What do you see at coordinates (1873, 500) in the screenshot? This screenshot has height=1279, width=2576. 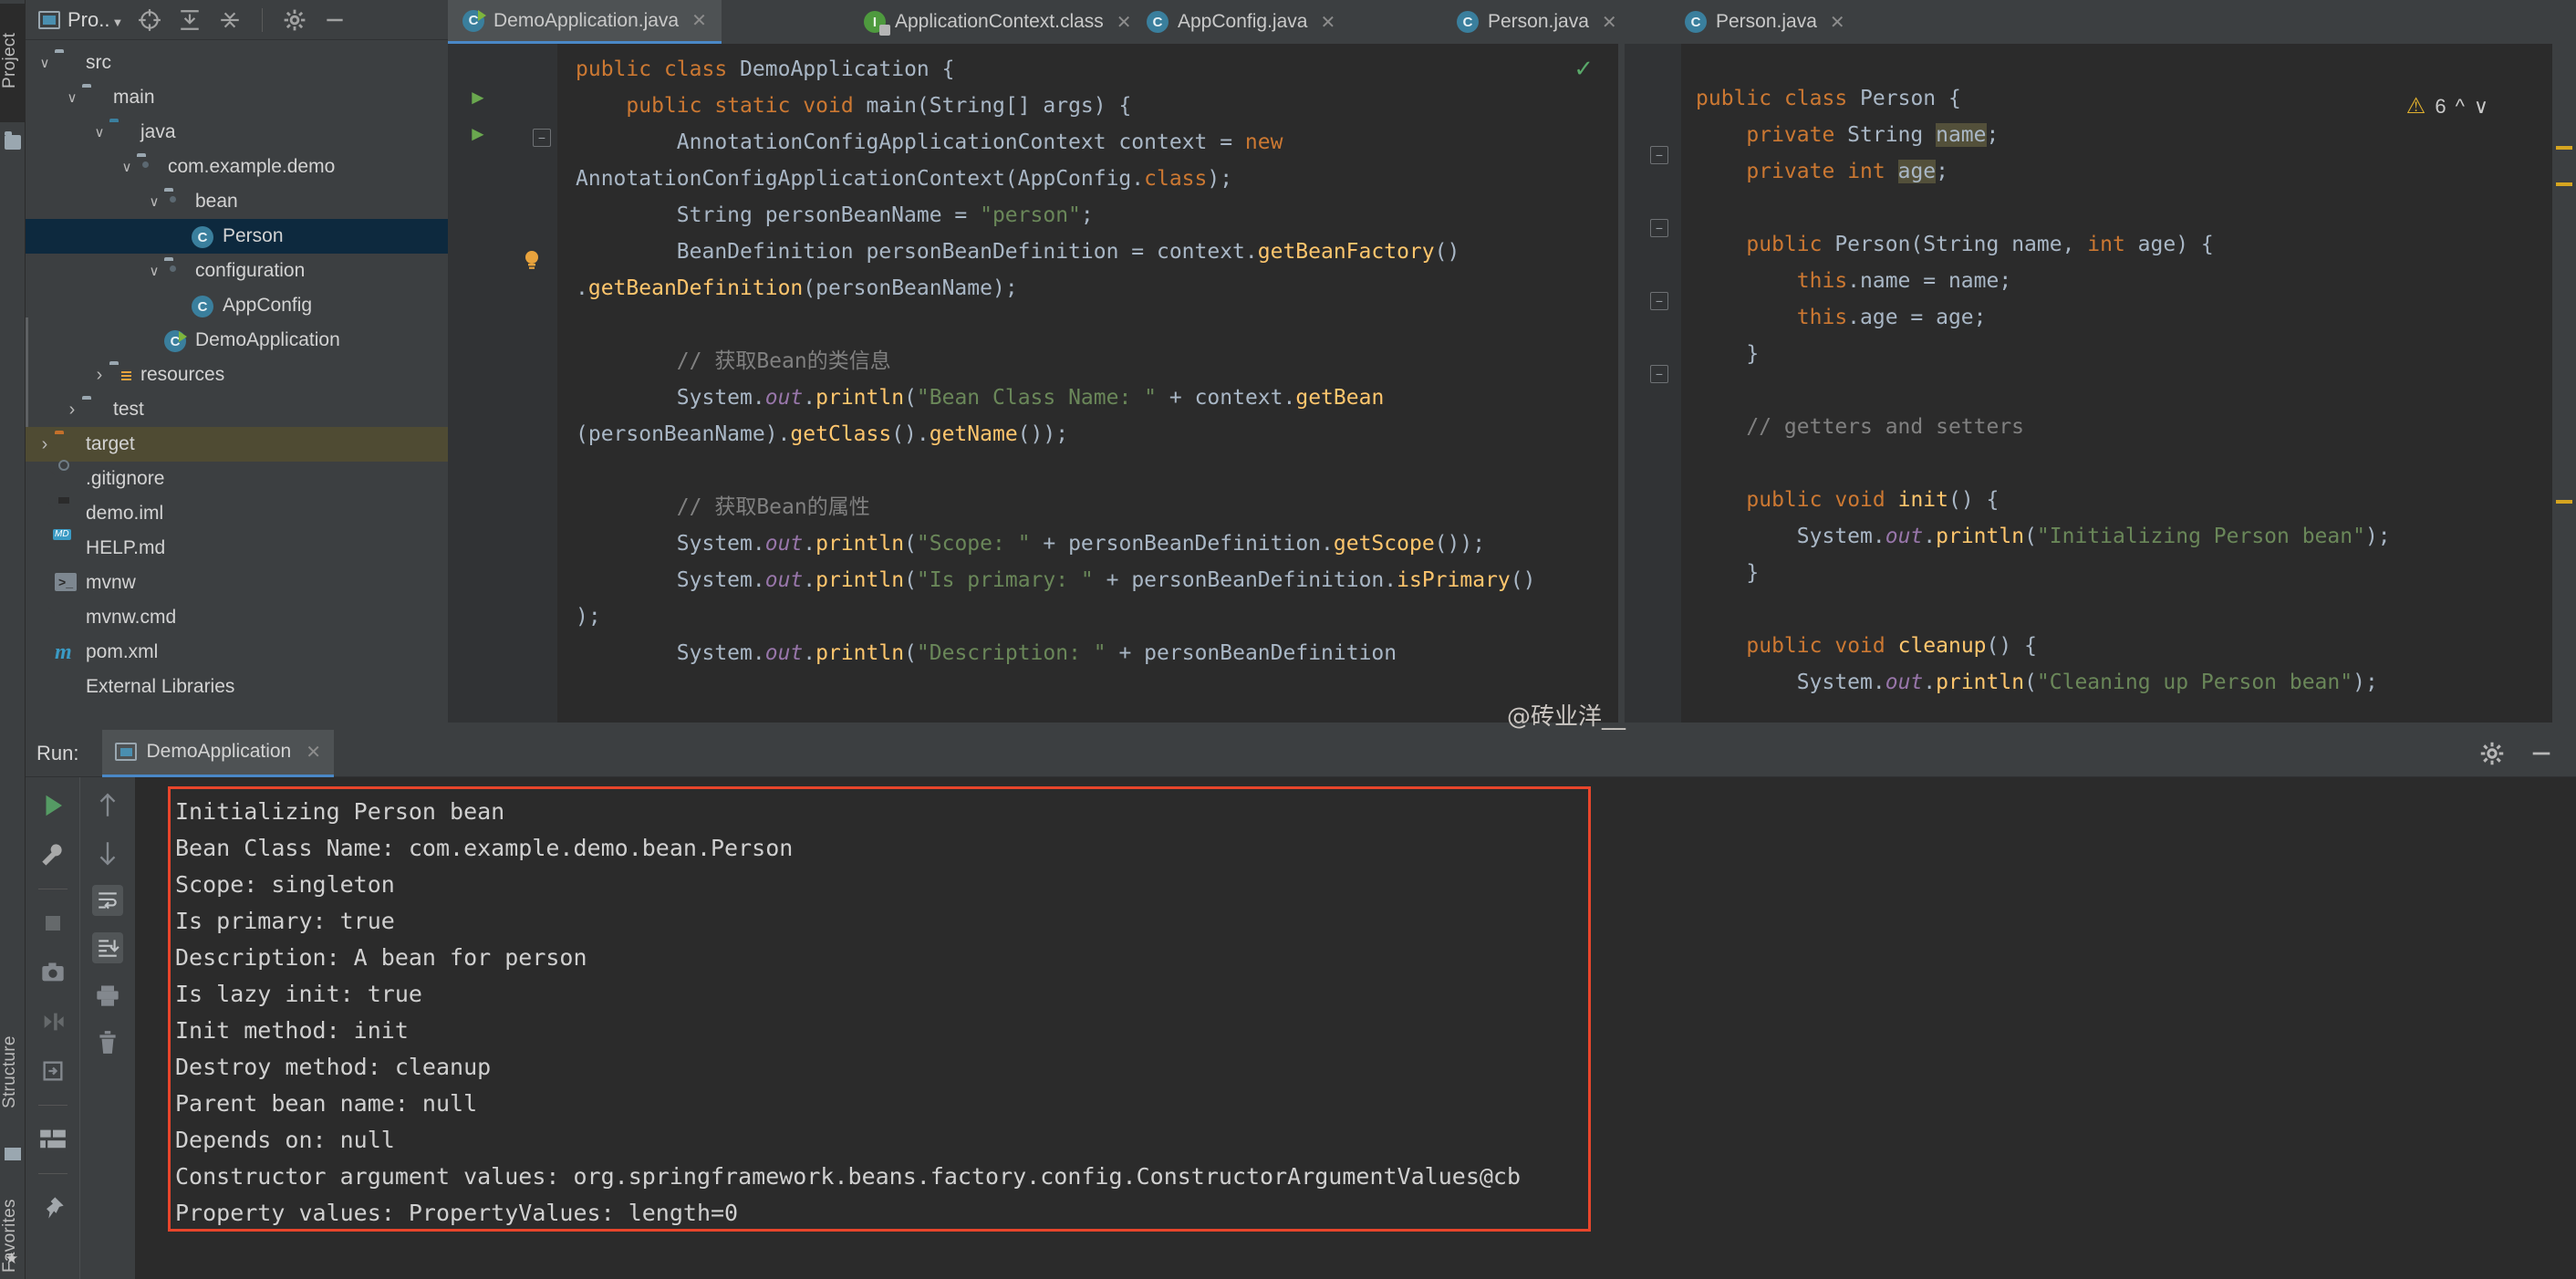 I see `code-line: public void init() {` at bounding box center [1873, 500].